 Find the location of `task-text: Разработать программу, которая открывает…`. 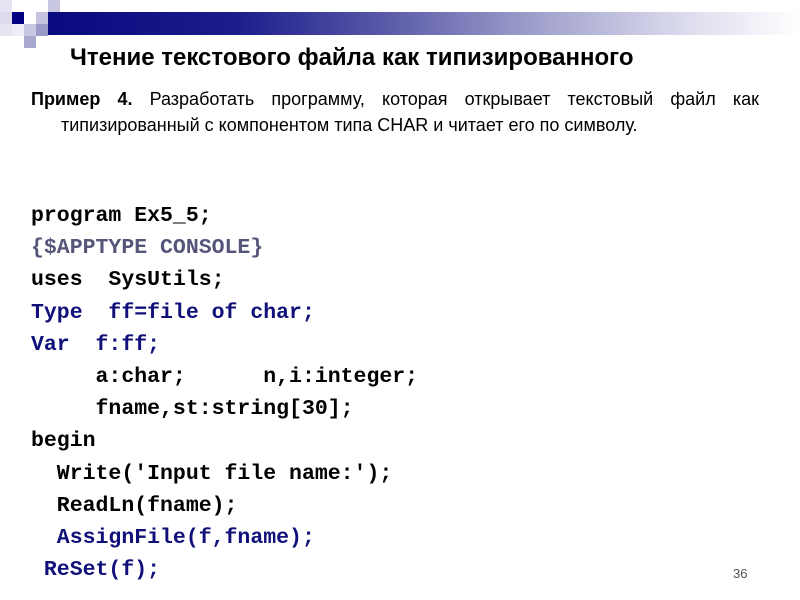

task-text: Разработать программу, которая открывает… is located at coordinates (410, 112).